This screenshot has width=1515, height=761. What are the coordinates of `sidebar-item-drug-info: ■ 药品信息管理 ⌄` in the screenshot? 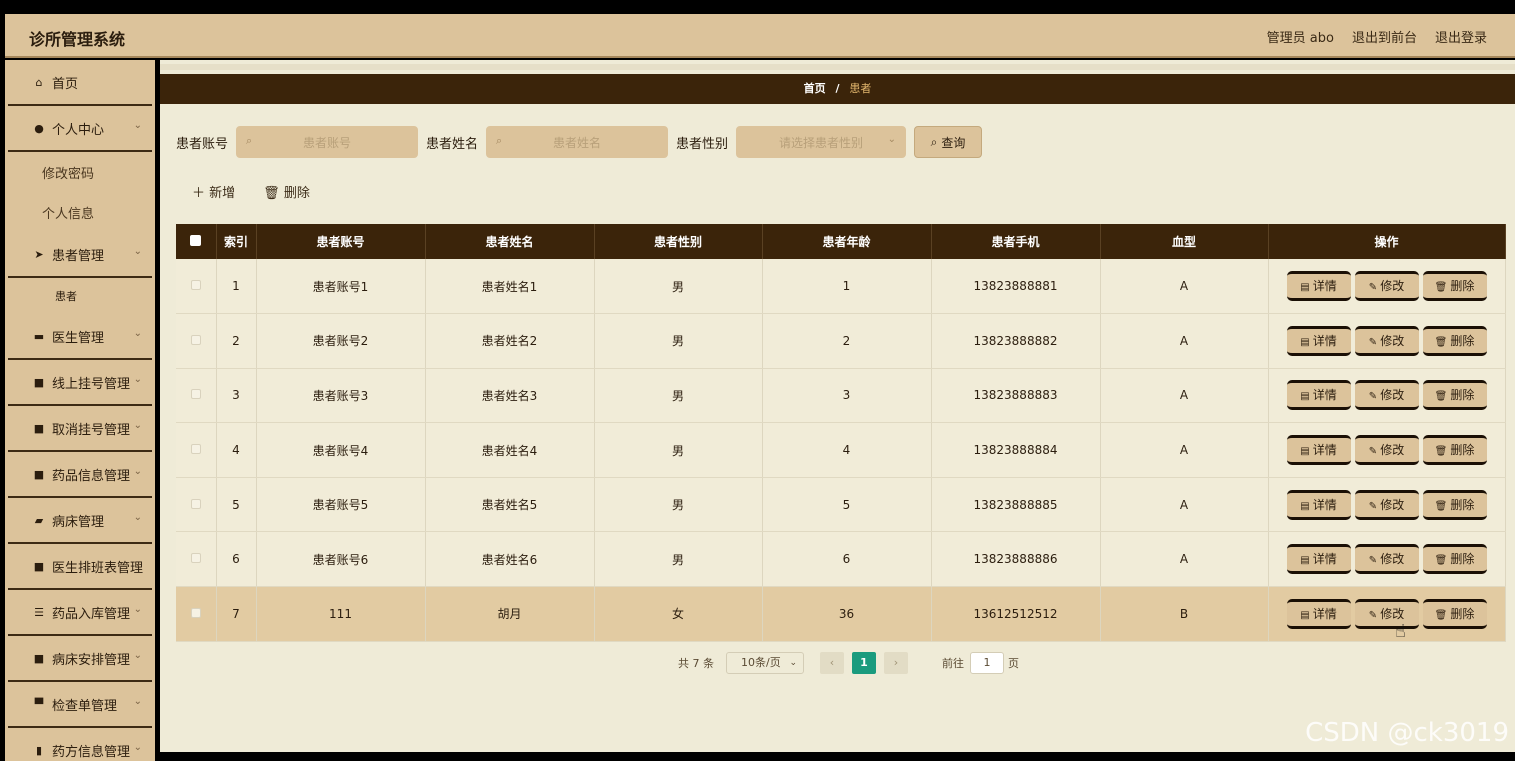 It's located at (80, 475).